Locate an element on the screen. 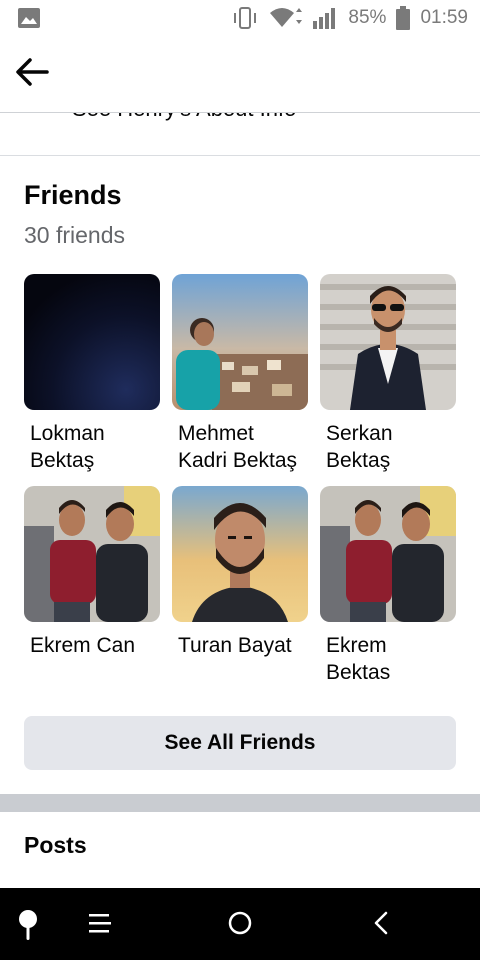  menu-icon is located at coordinates (100, 924).